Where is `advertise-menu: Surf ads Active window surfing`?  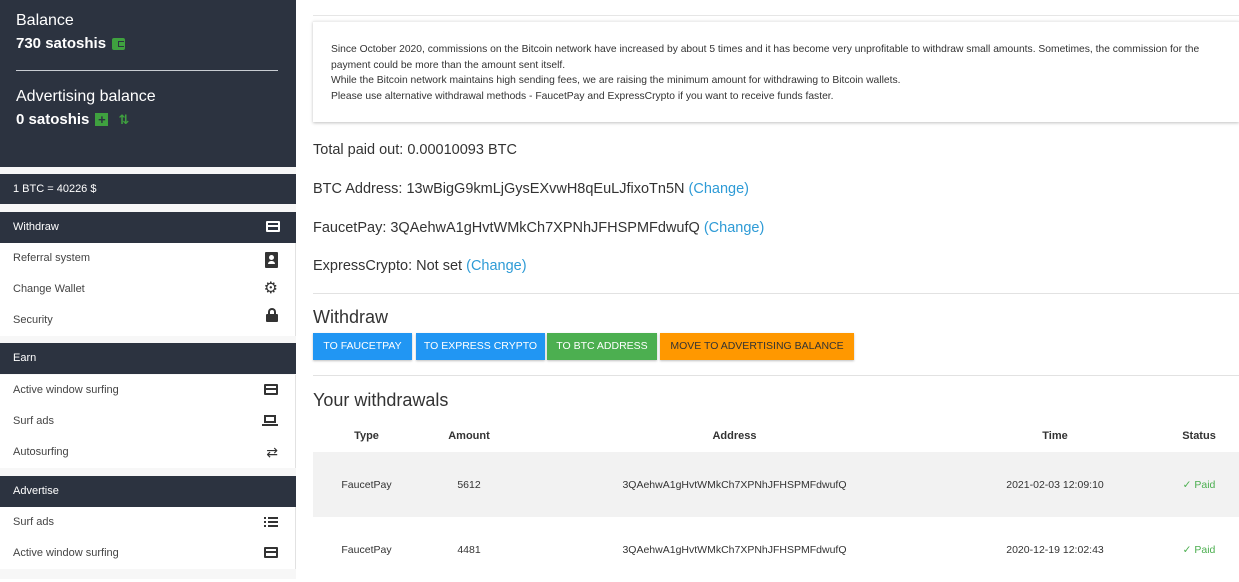 advertise-menu: Surf ads Active window surfing is located at coordinates (148, 538).